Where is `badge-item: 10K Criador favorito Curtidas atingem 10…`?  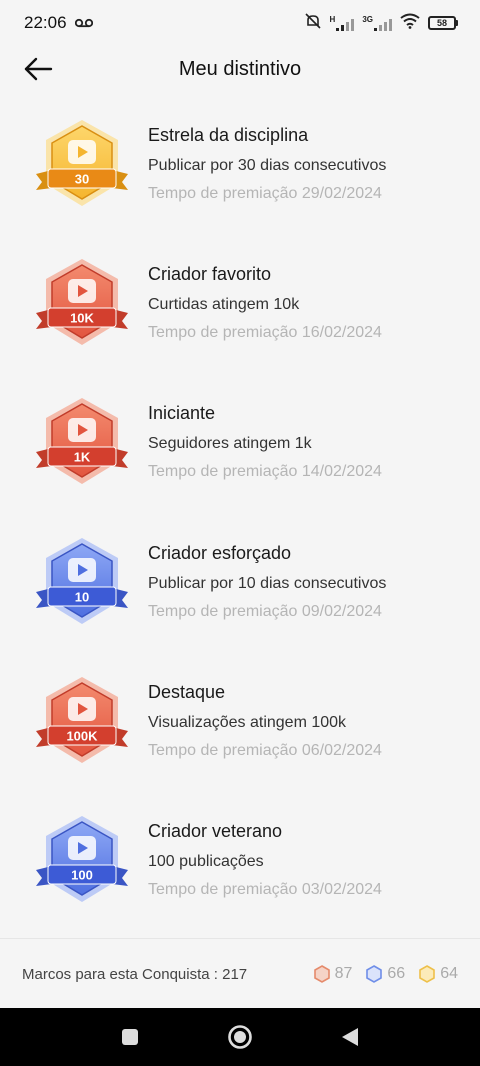
badge-item: 10K Criador favorito Curtidas atingem 10… is located at coordinates (240, 312).